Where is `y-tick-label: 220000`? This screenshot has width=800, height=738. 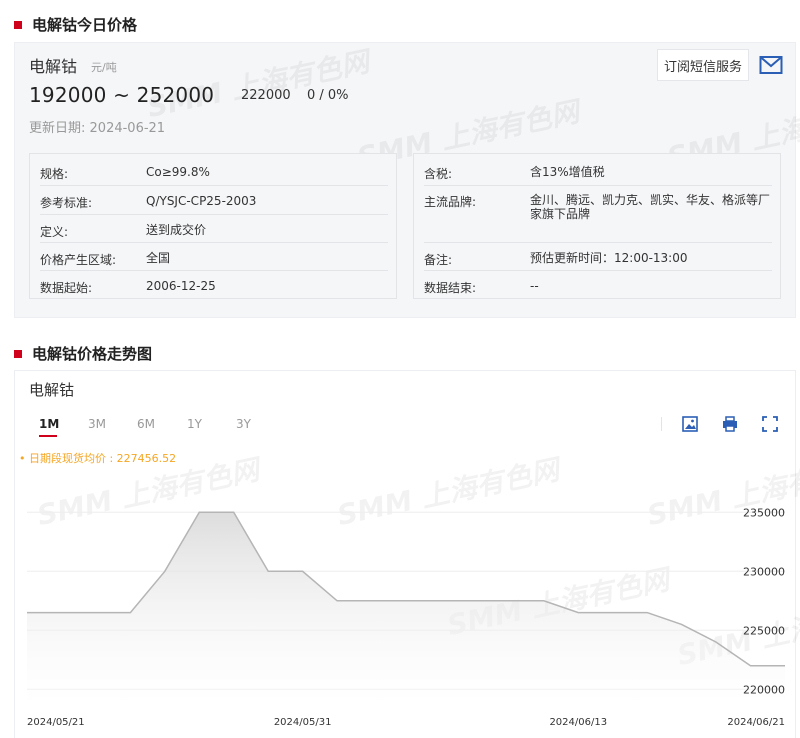
y-tick-label: 220000 is located at coordinates (764, 689).